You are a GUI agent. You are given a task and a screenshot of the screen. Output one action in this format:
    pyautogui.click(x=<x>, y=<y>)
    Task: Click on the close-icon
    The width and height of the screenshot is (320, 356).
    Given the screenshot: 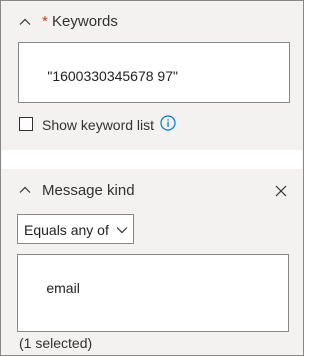 What is the action you would take?
    pyautogui.click(x=281, y=191)
    